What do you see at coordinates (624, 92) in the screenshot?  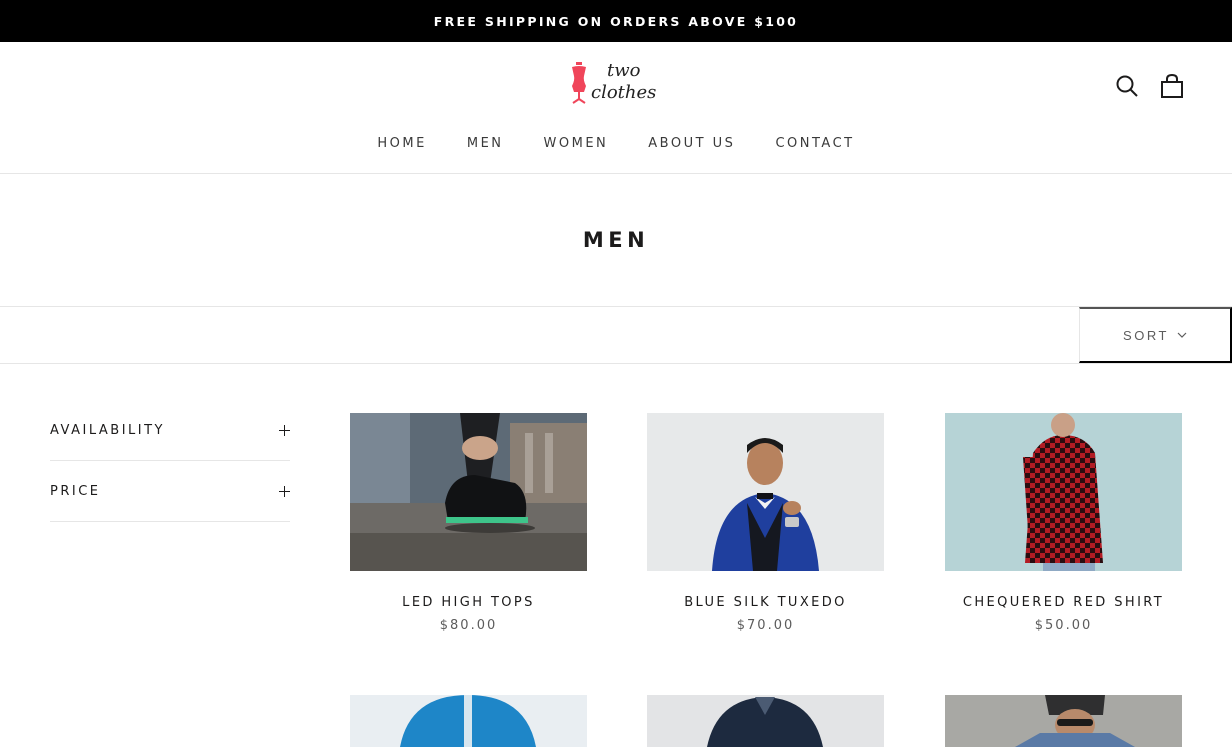 I see `logo-line-2: clothes` at bounding box center [624, 92].